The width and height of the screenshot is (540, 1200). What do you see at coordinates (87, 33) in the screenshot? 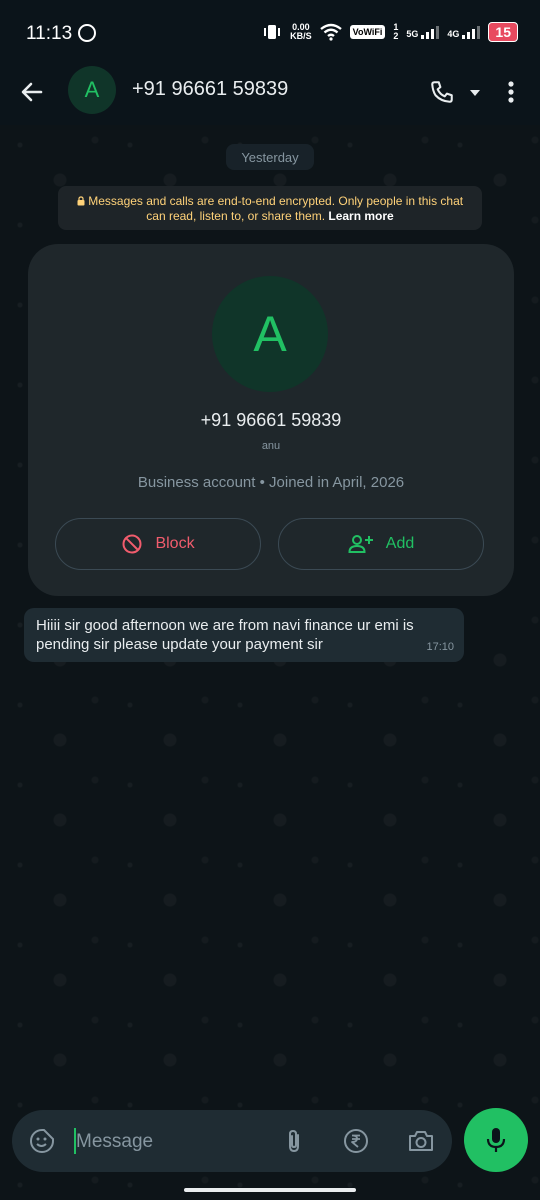
I see `whatsapp-icon` at bounding box center [87, 33].